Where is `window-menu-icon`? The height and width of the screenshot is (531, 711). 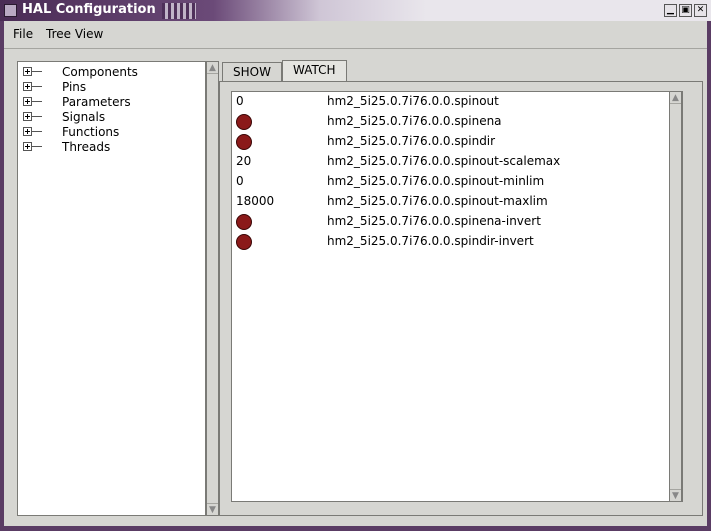
window-menu-icon is located at coordinates (10, 10).